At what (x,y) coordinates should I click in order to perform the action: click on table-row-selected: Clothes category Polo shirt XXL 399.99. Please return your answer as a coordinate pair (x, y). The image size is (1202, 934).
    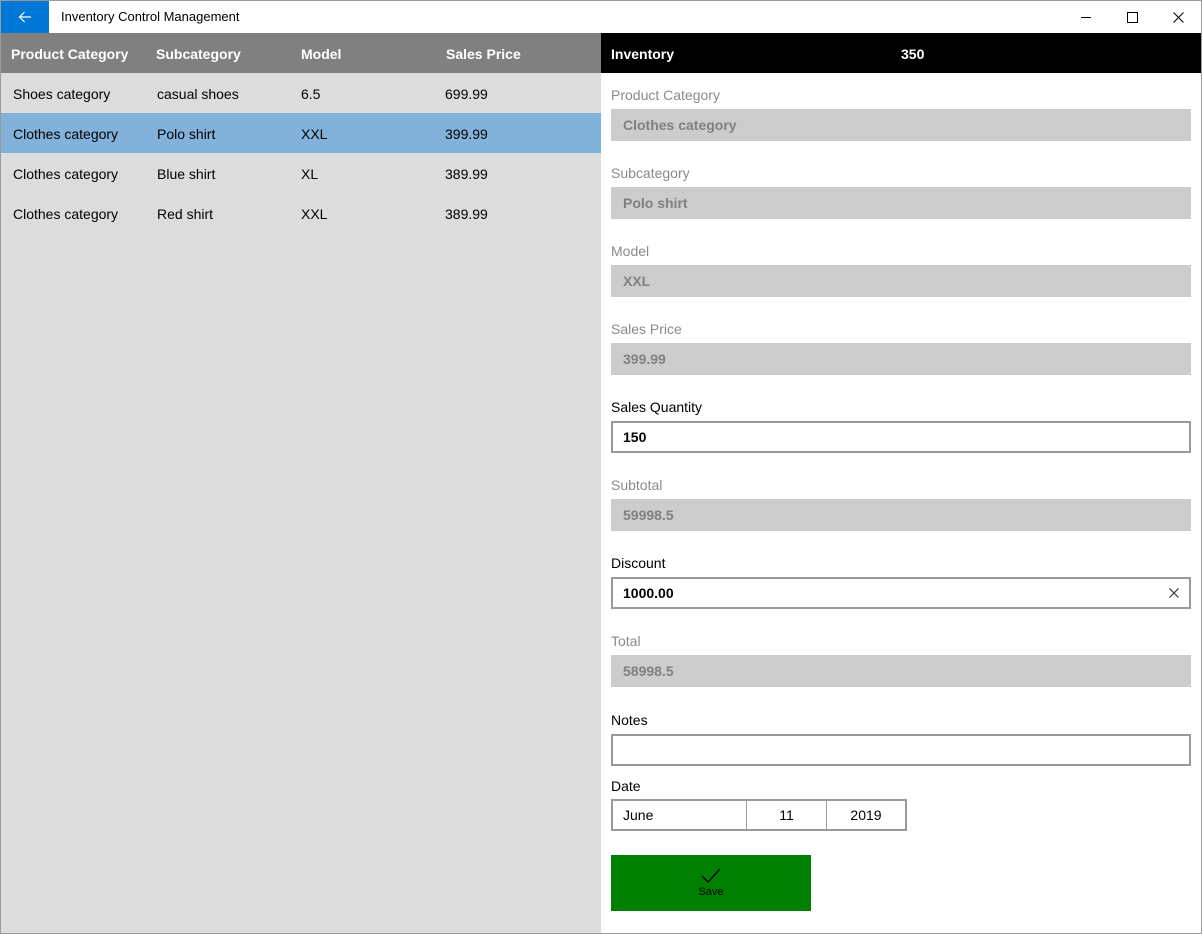
    Looking at the image, I should click on (301, 133).